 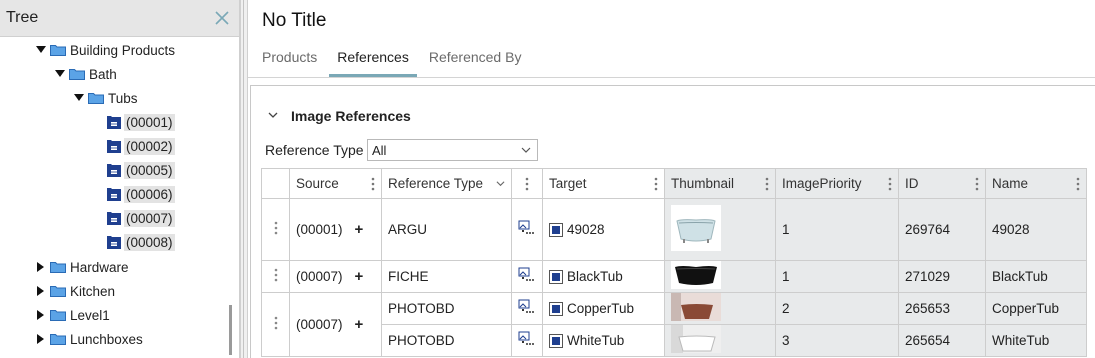 I want to click on tree-node-building-products: Building Products, so click(x=105, y=50).